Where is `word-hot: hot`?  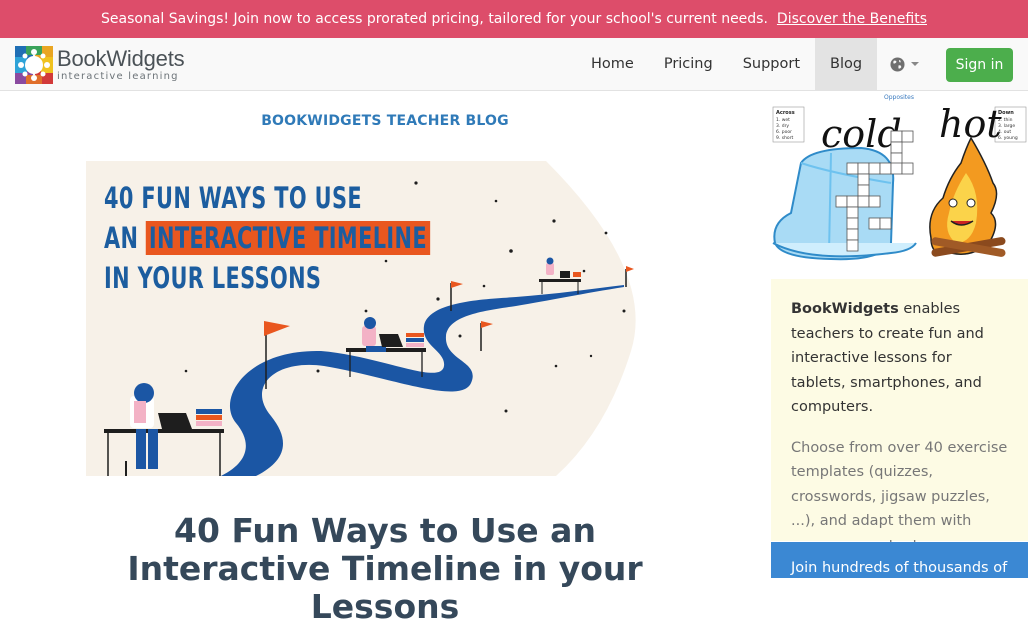
word-hot: hot is located at coordinates (970, 124).